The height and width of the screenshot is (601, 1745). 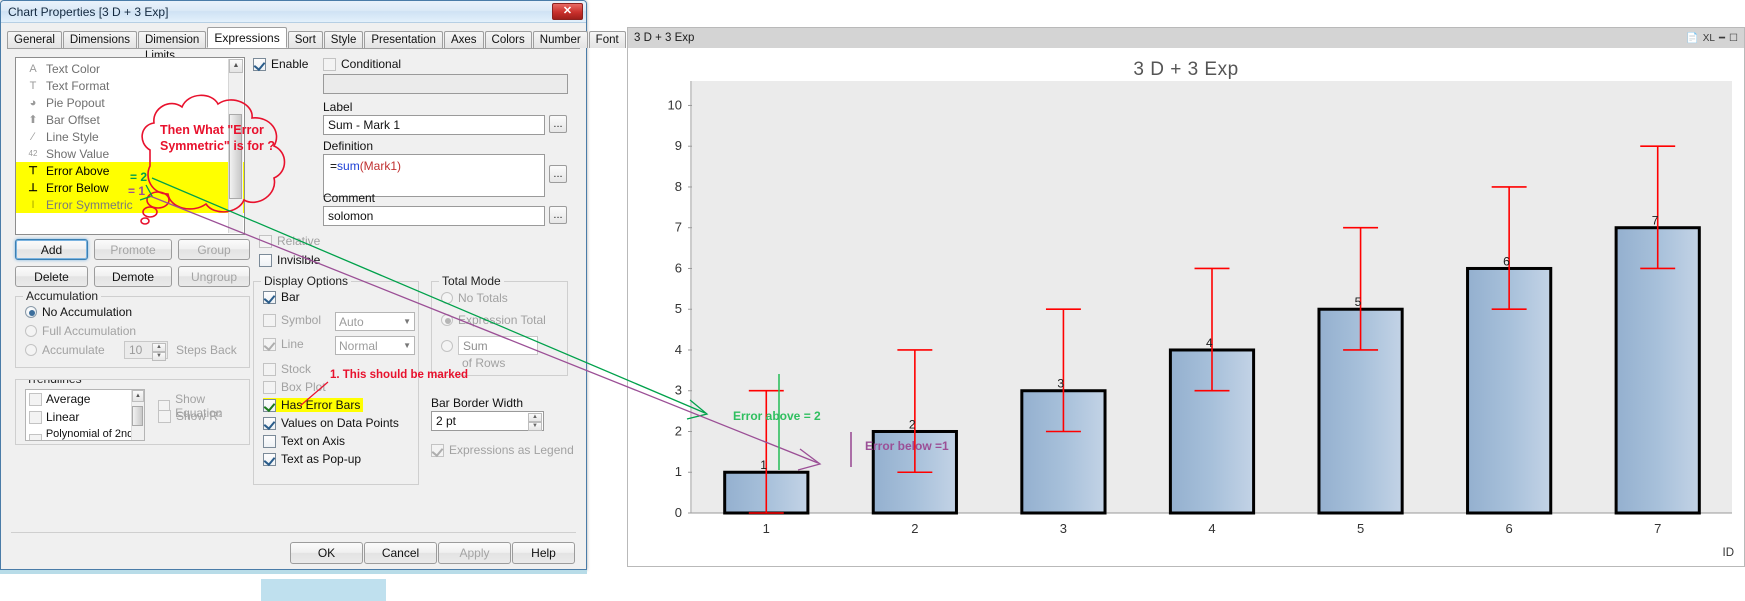 What do you see at coordinates (1360, 528) in the screenshot?
I see `x-axis-tick-label: 5` at bounding box center [1360, 528].